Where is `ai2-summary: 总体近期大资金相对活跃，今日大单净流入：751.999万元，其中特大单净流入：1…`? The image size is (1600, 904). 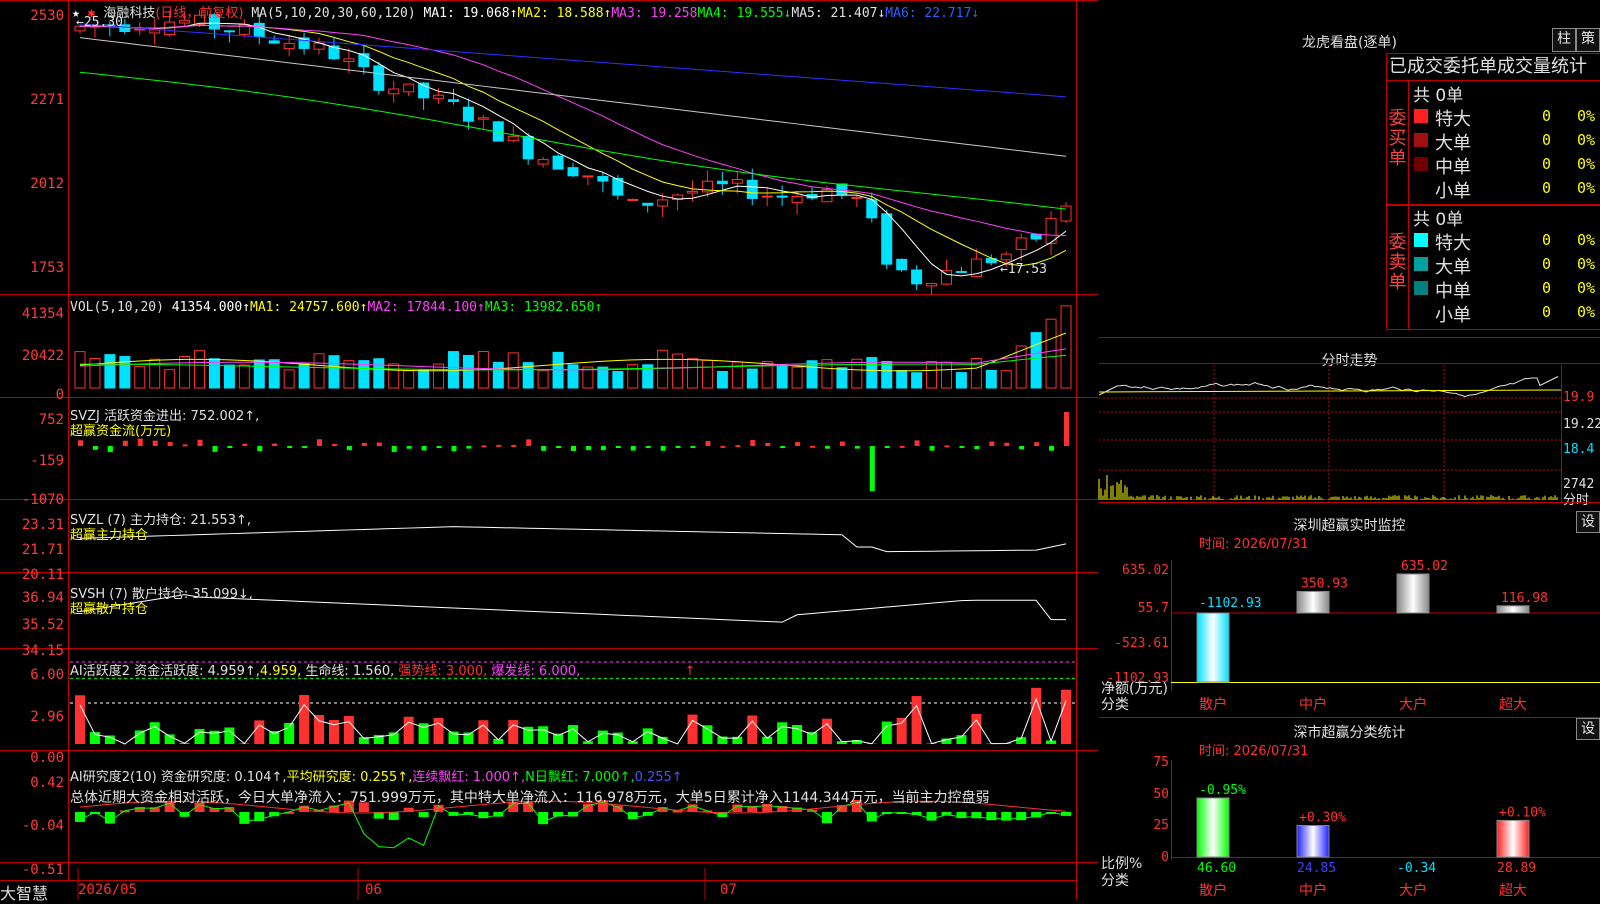 ai2-summary: 总体近期大资金相对活跃，今日大单净流入：751.999万元，其中特大单净流入：1… is located at coordinates (530, 797).